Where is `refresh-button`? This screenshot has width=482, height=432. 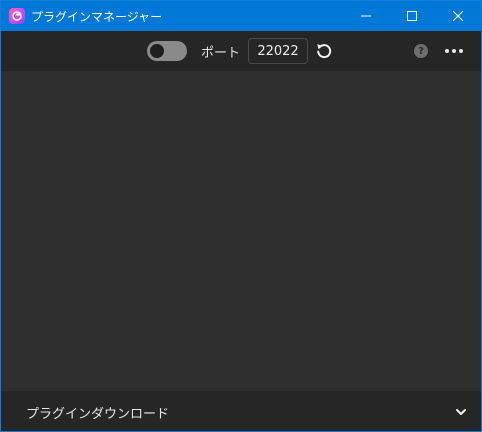
refresh-button is located at coordinates (324, 51).